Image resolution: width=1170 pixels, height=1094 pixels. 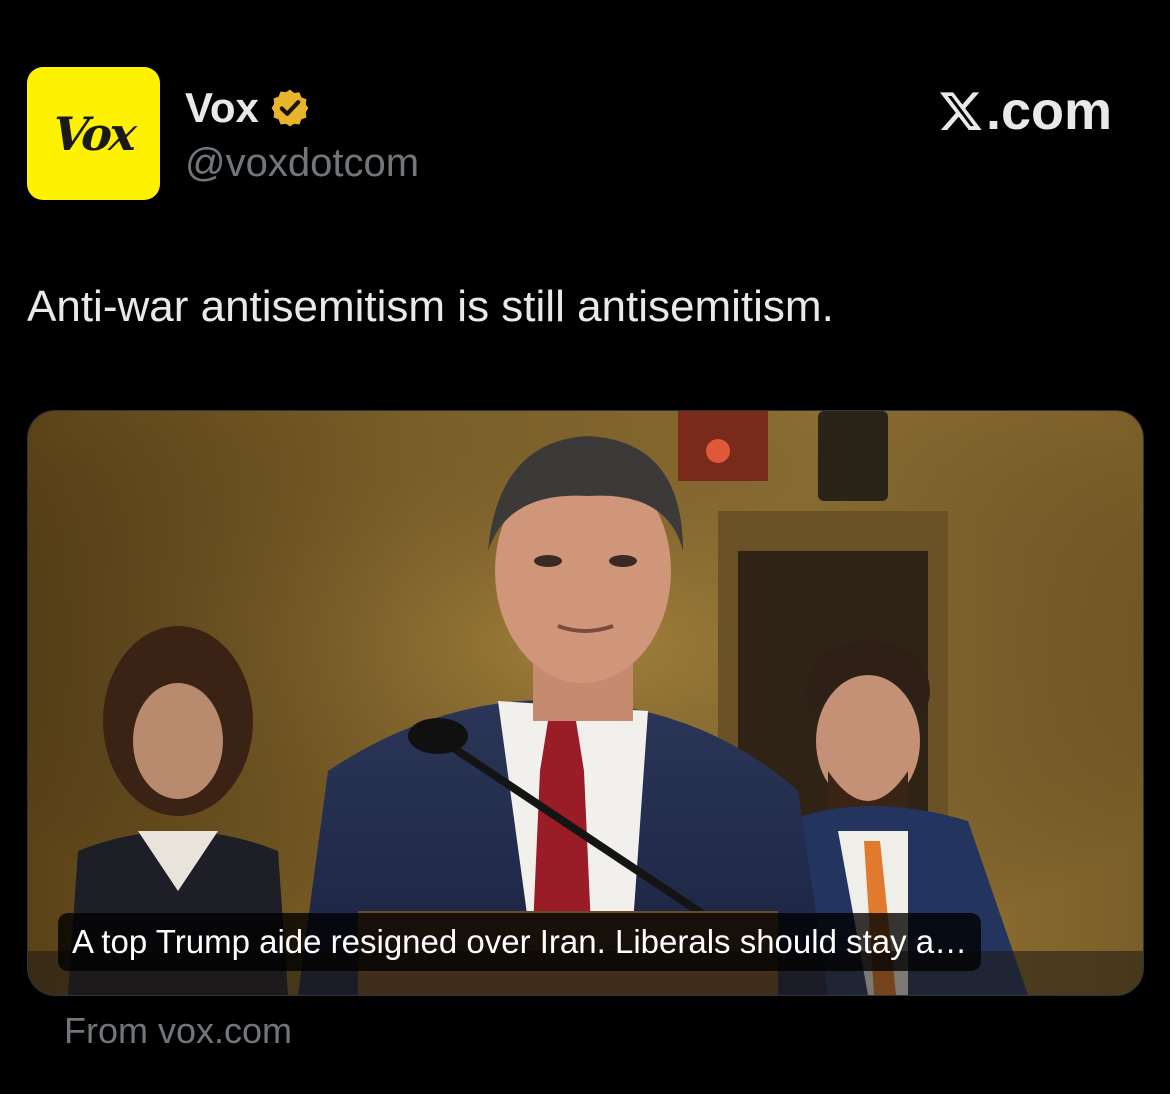 I want to click on account-handle: @voxdotcom, so click(x=302, y=163).